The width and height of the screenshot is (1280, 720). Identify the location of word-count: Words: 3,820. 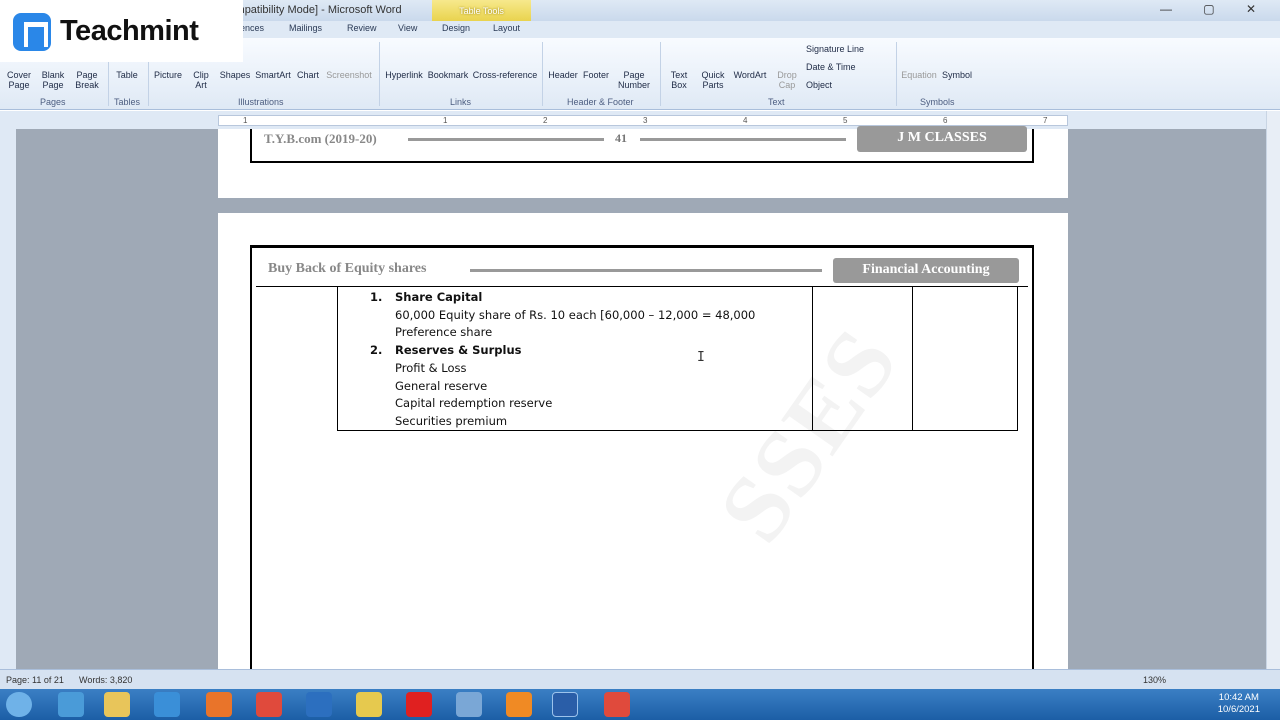
(105, 680).